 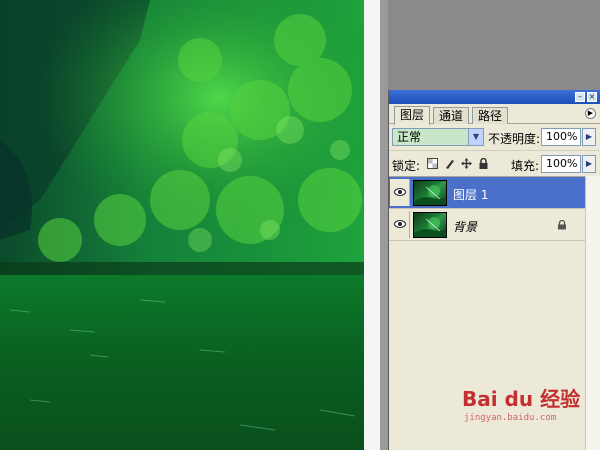 I want to click on opacity-slider-button: ▶, so click(x=589, y=137).